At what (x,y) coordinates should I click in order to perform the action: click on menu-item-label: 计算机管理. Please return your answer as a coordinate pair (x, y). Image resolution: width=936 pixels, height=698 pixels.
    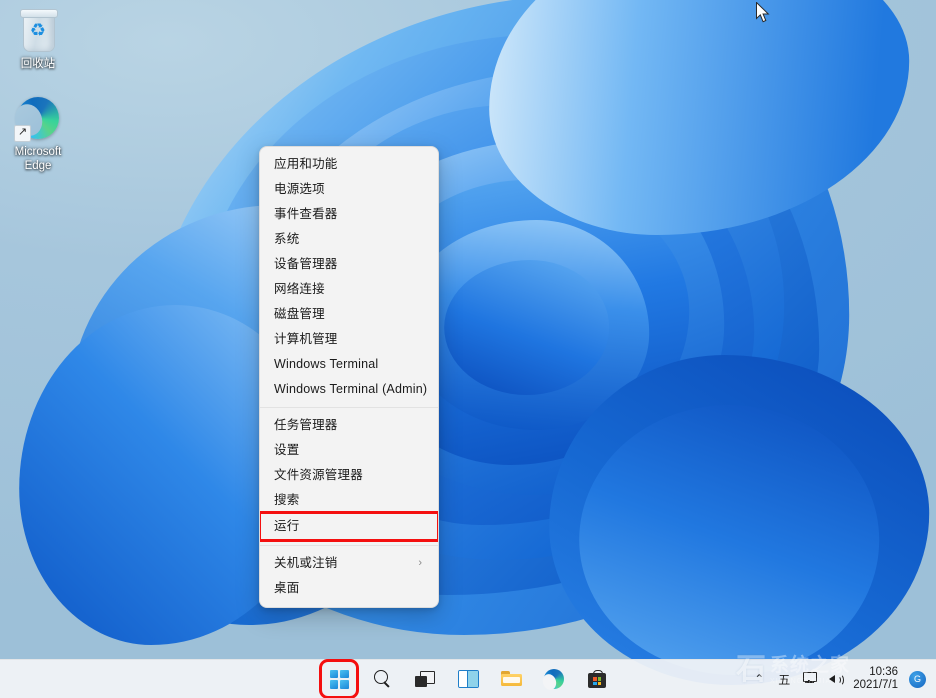
    Looking at the image, I should click on (306, 339).